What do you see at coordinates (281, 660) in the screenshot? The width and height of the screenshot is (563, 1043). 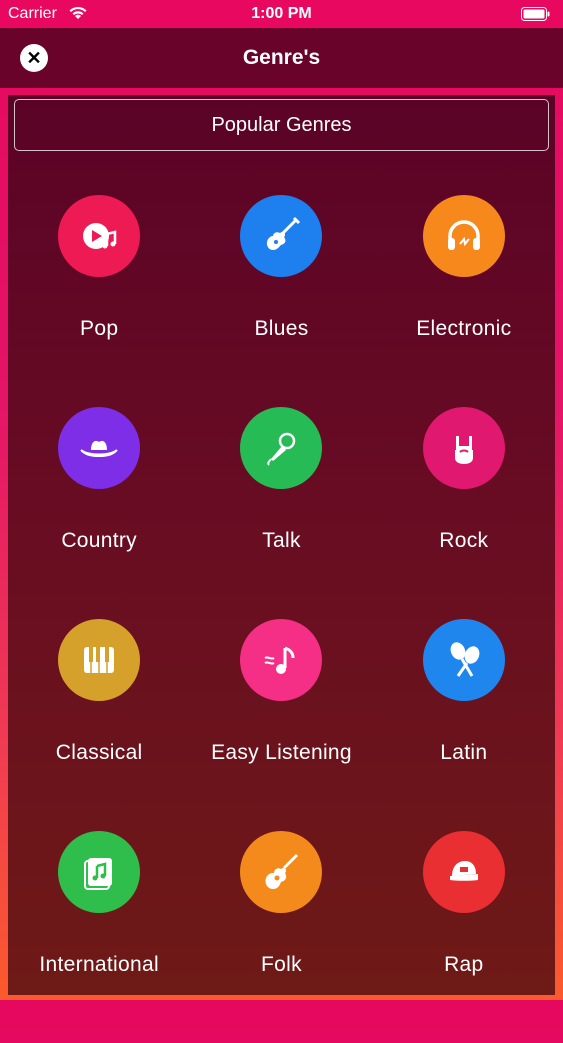 I see `music-note-icon` at bounding box center [281, 660].